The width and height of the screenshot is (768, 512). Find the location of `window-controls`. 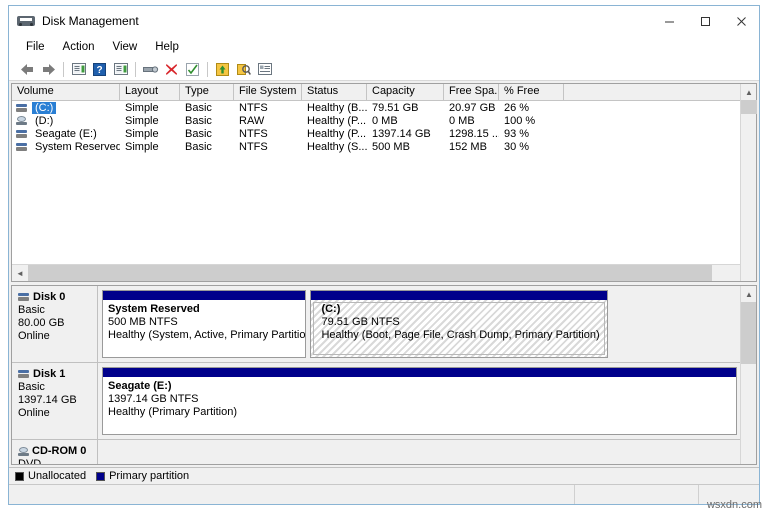

window-controls is located at coordinates (705, 21).